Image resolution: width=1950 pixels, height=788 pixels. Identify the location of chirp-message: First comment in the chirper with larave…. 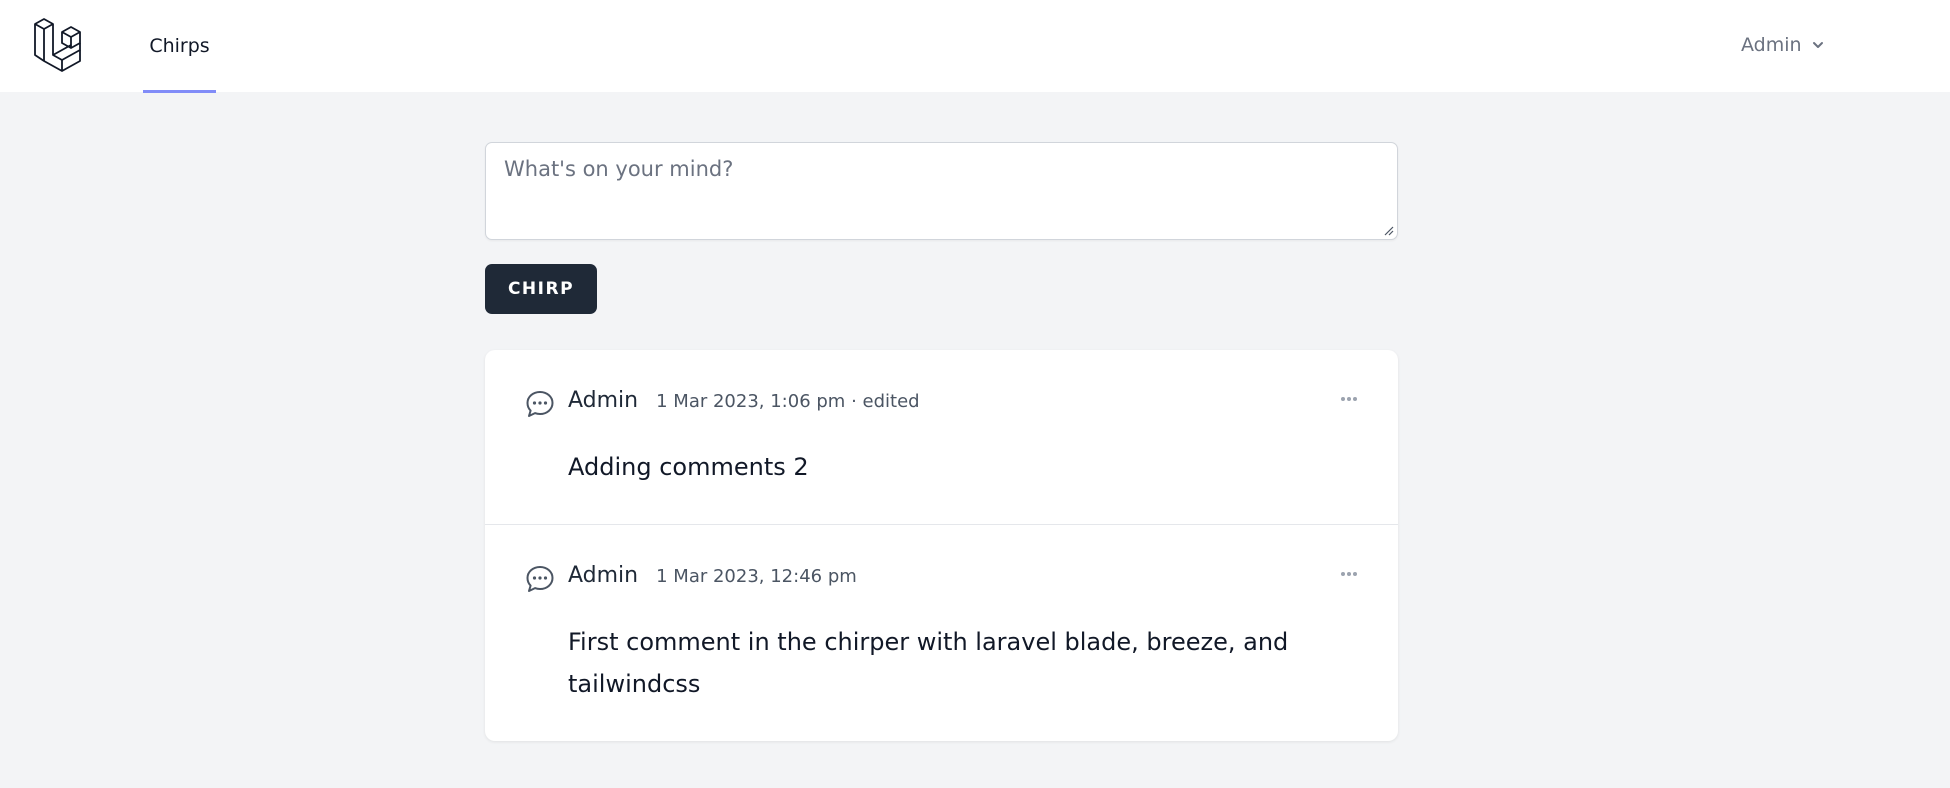
(928, 663).